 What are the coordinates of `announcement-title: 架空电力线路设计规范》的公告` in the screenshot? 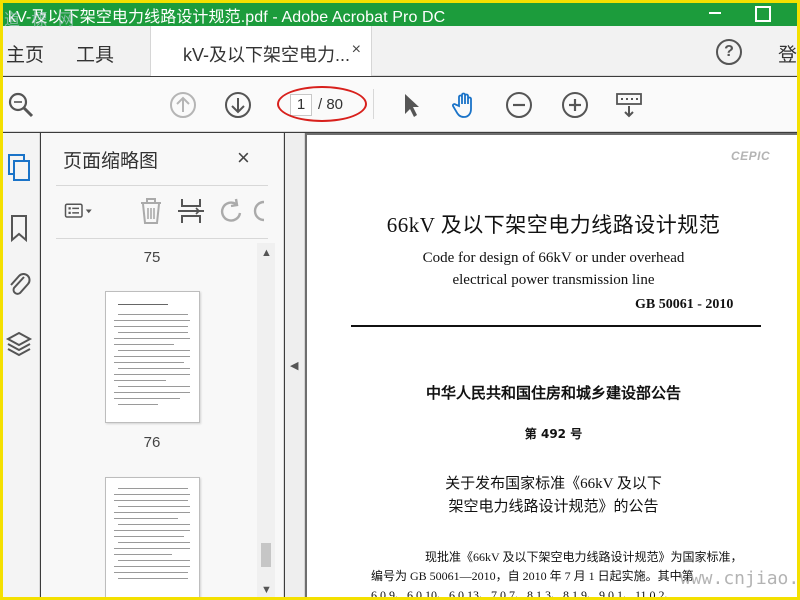 It's located at (553, 507).